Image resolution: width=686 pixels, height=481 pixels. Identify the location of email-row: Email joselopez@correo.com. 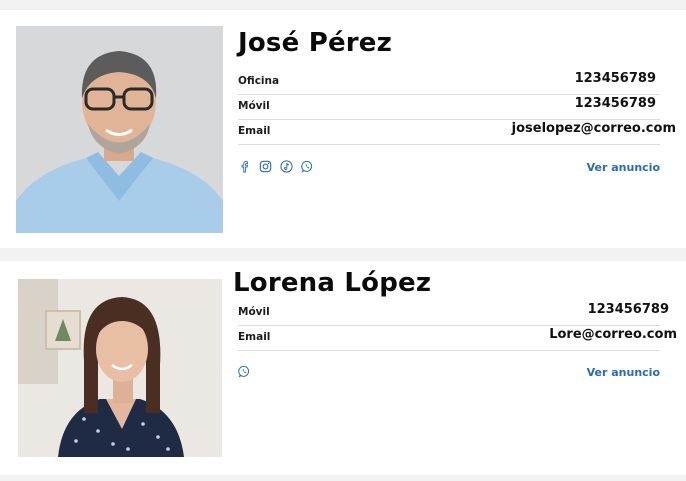
(457, 132).